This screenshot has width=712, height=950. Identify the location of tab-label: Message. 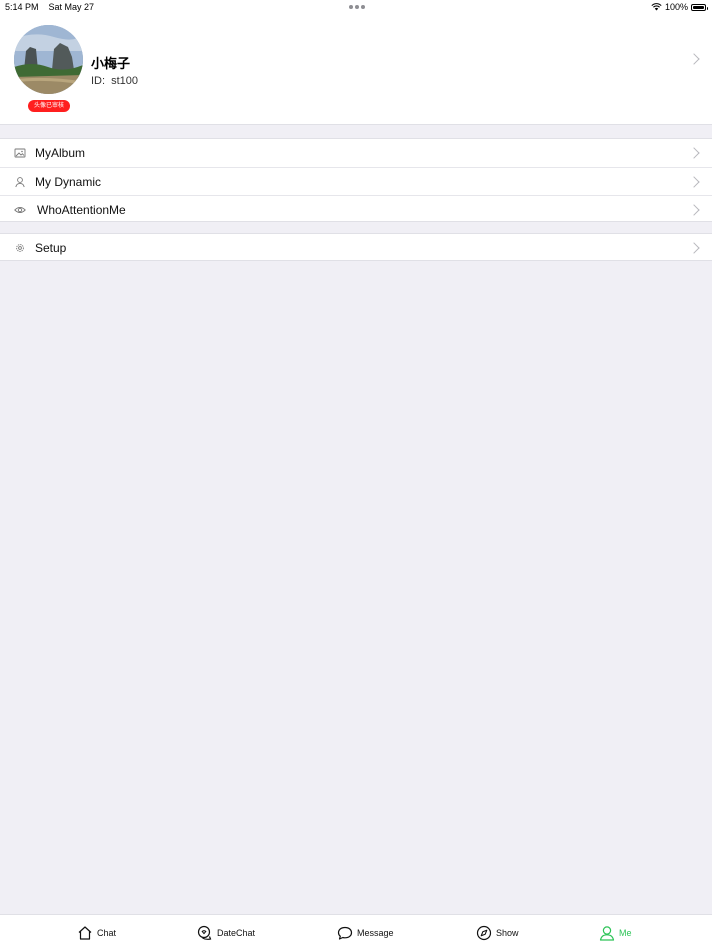
(375, 933).